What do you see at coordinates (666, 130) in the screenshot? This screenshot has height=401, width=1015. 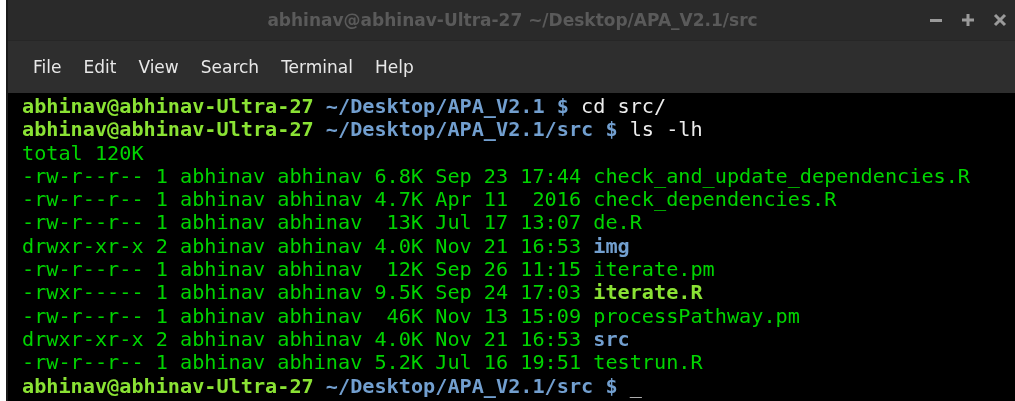 I see `command-text: ls -lh` at bounding box center [666, 130].